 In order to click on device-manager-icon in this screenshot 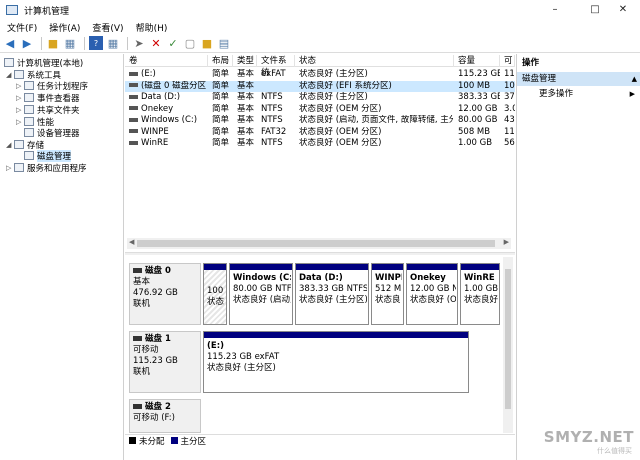, I will do `click(29, 132)`.